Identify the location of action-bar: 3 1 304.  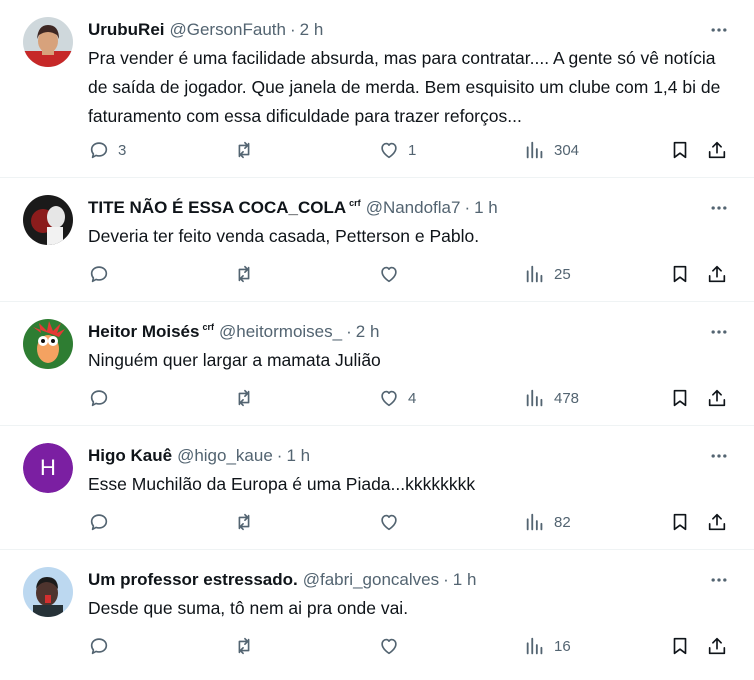
(413, 150).